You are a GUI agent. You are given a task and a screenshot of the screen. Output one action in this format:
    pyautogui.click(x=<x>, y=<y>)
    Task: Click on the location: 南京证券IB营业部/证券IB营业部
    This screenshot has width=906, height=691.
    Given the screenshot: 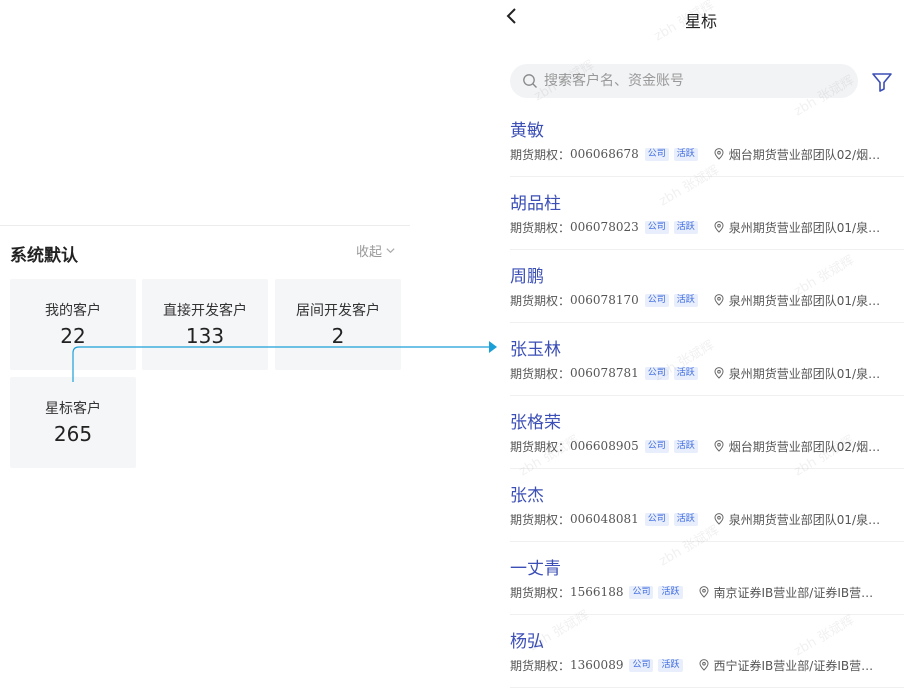 What is the action you would take?
    pyautogui.click(x=786, y=592)
    